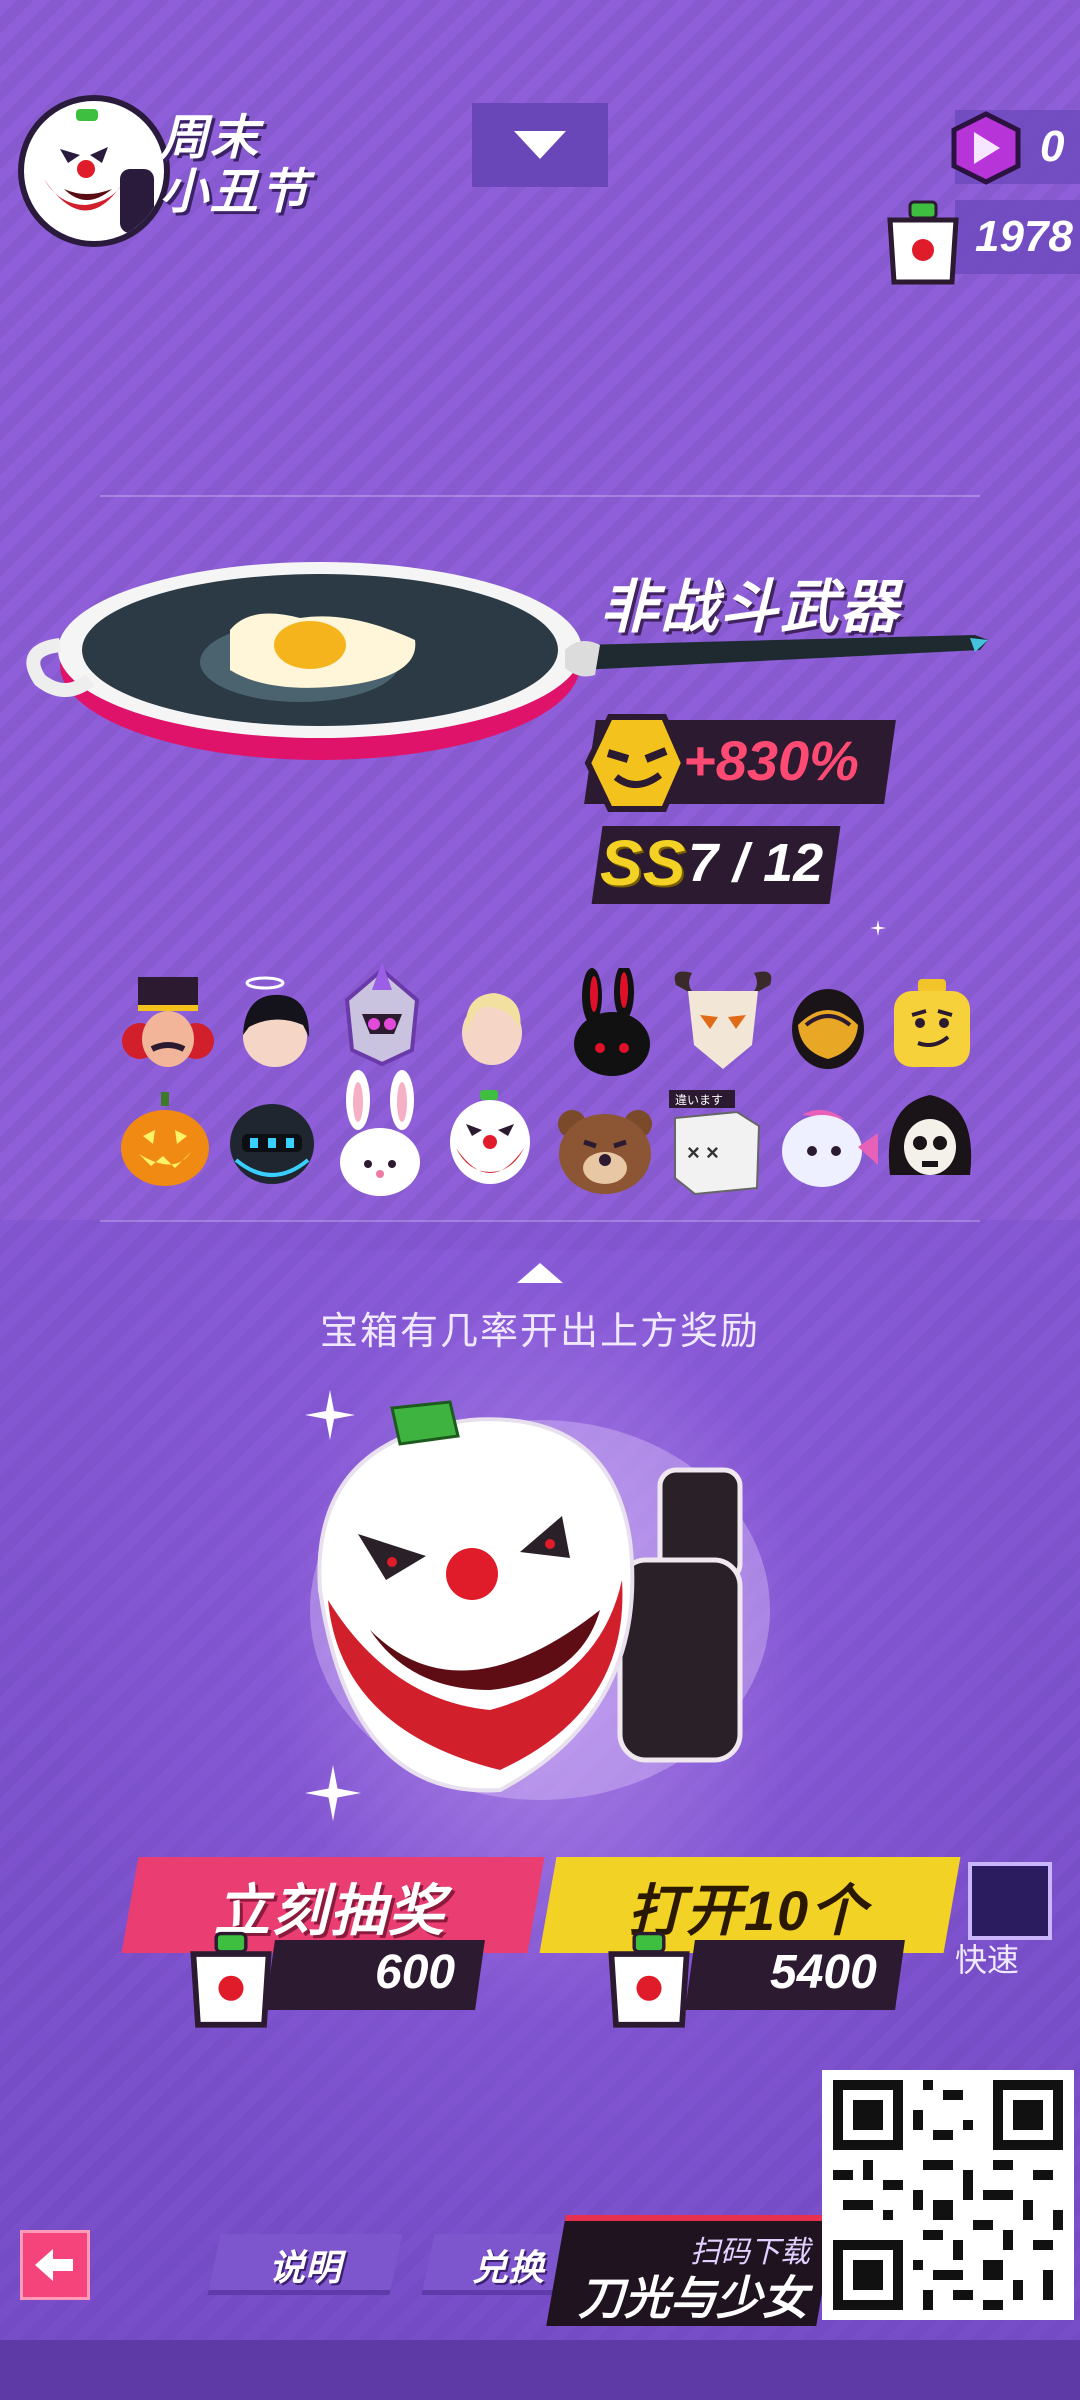 The height and width of the screenshot is (2400, 1080). What do you see at coordinates (540, 1595) in the screenshot?
I see `clown-chest-large` at bounding box center [540, 1595].